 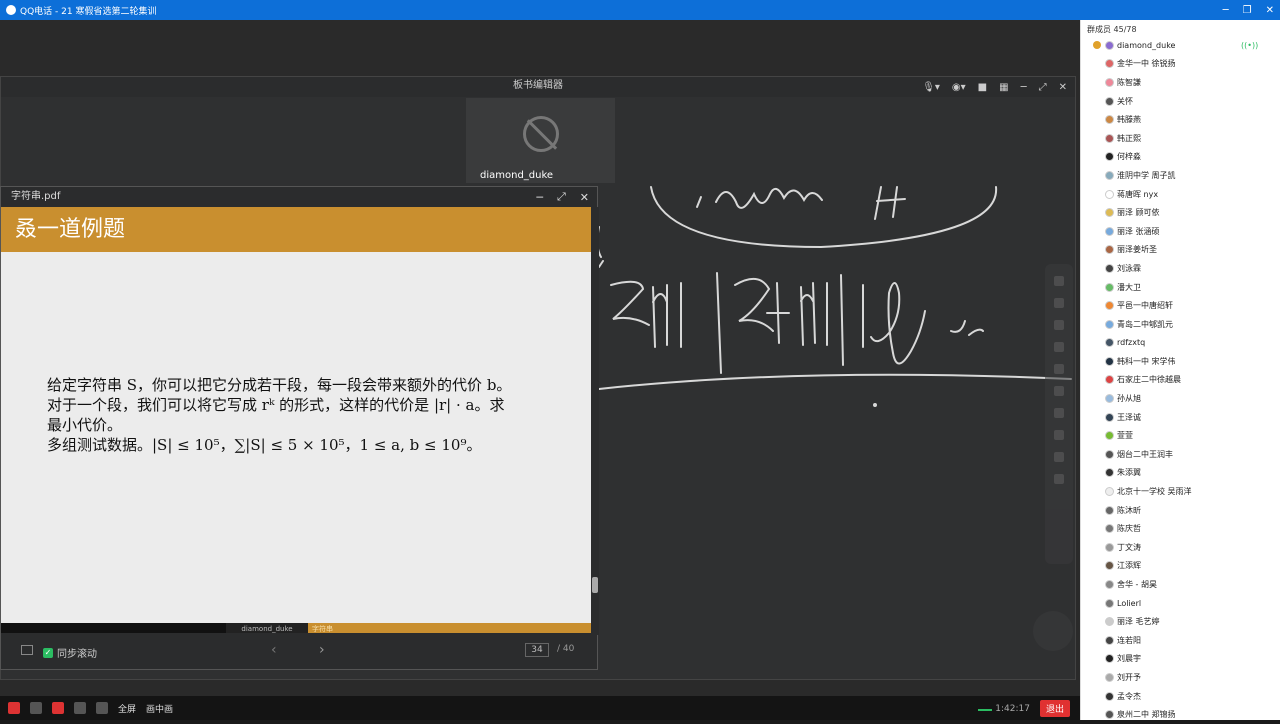 What do you see at coordinates (36, 708) in the screenshot?
I see `volume-icon` at bounding box center [36, 708].